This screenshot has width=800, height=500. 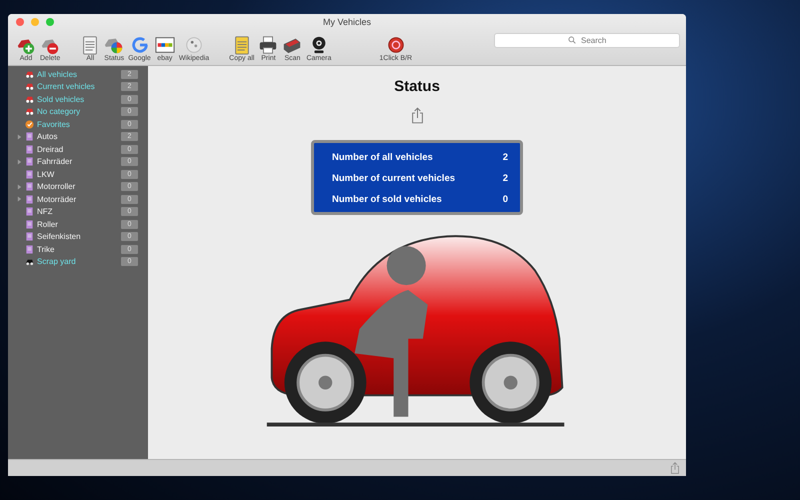 What do you see at coordinates (35, 22) in the screenshot?
I see `minimize-button` at bounding box center [35, 22].